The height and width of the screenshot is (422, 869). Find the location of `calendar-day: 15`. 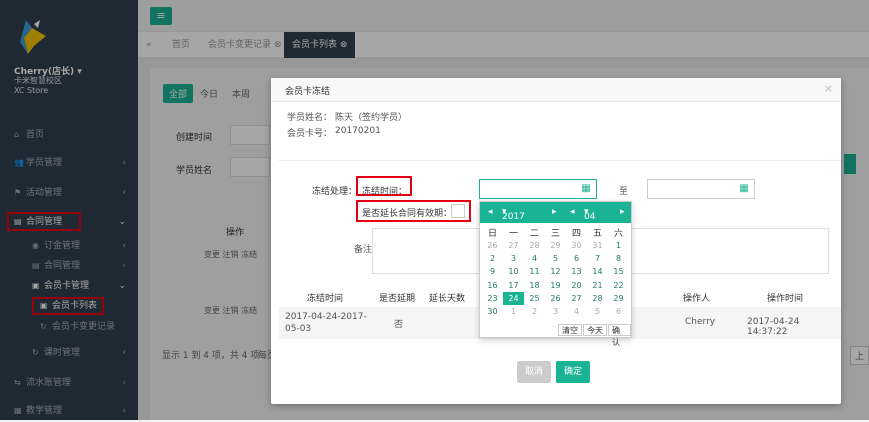

calendar-day: 15 is located at coordinates (618, 271).